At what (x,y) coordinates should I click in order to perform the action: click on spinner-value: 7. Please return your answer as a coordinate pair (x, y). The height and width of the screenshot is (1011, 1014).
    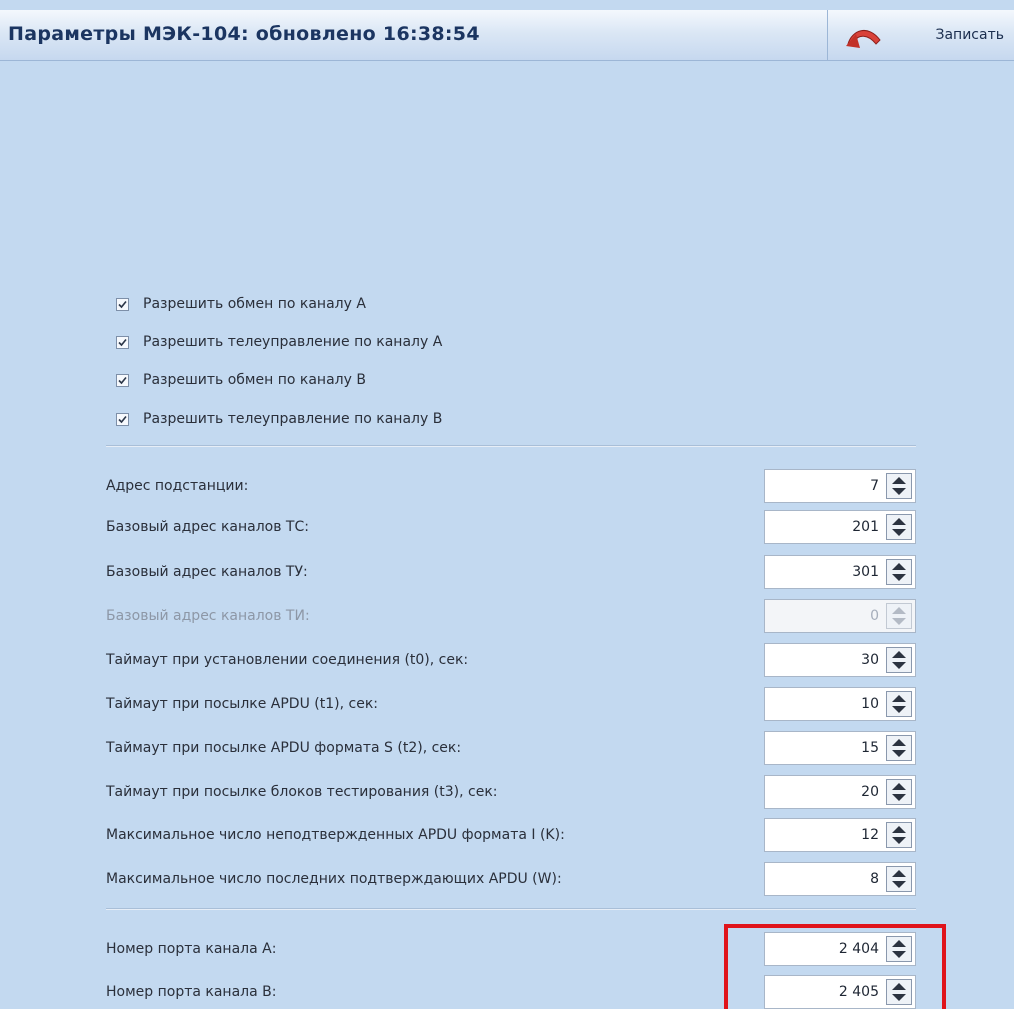
    Looking at the image, I should click on (874, 486).